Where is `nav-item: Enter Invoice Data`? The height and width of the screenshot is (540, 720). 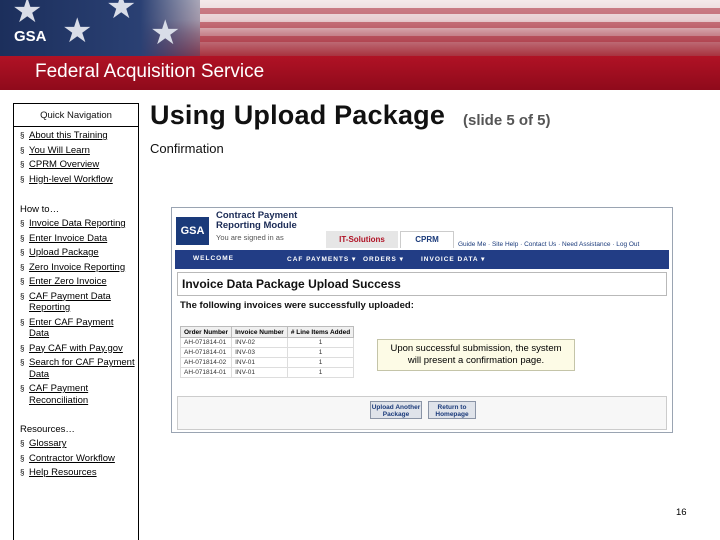
nav-item: Enter Invoice Data is located at coordinates (78, 239).